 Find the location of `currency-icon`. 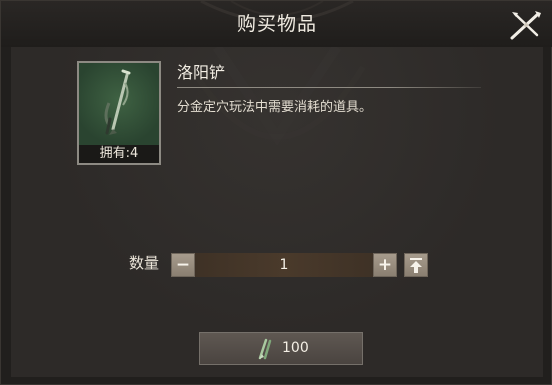

currency-icon is located at coordinates (265, 349).